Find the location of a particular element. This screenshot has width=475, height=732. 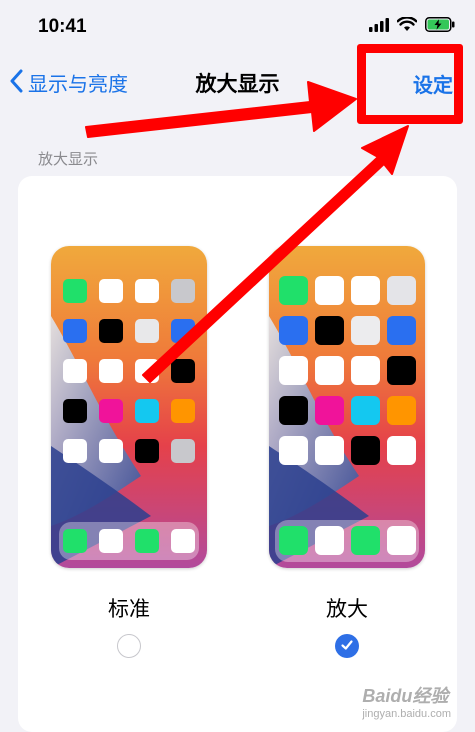

status-icons is located at coordinates (412, 26).